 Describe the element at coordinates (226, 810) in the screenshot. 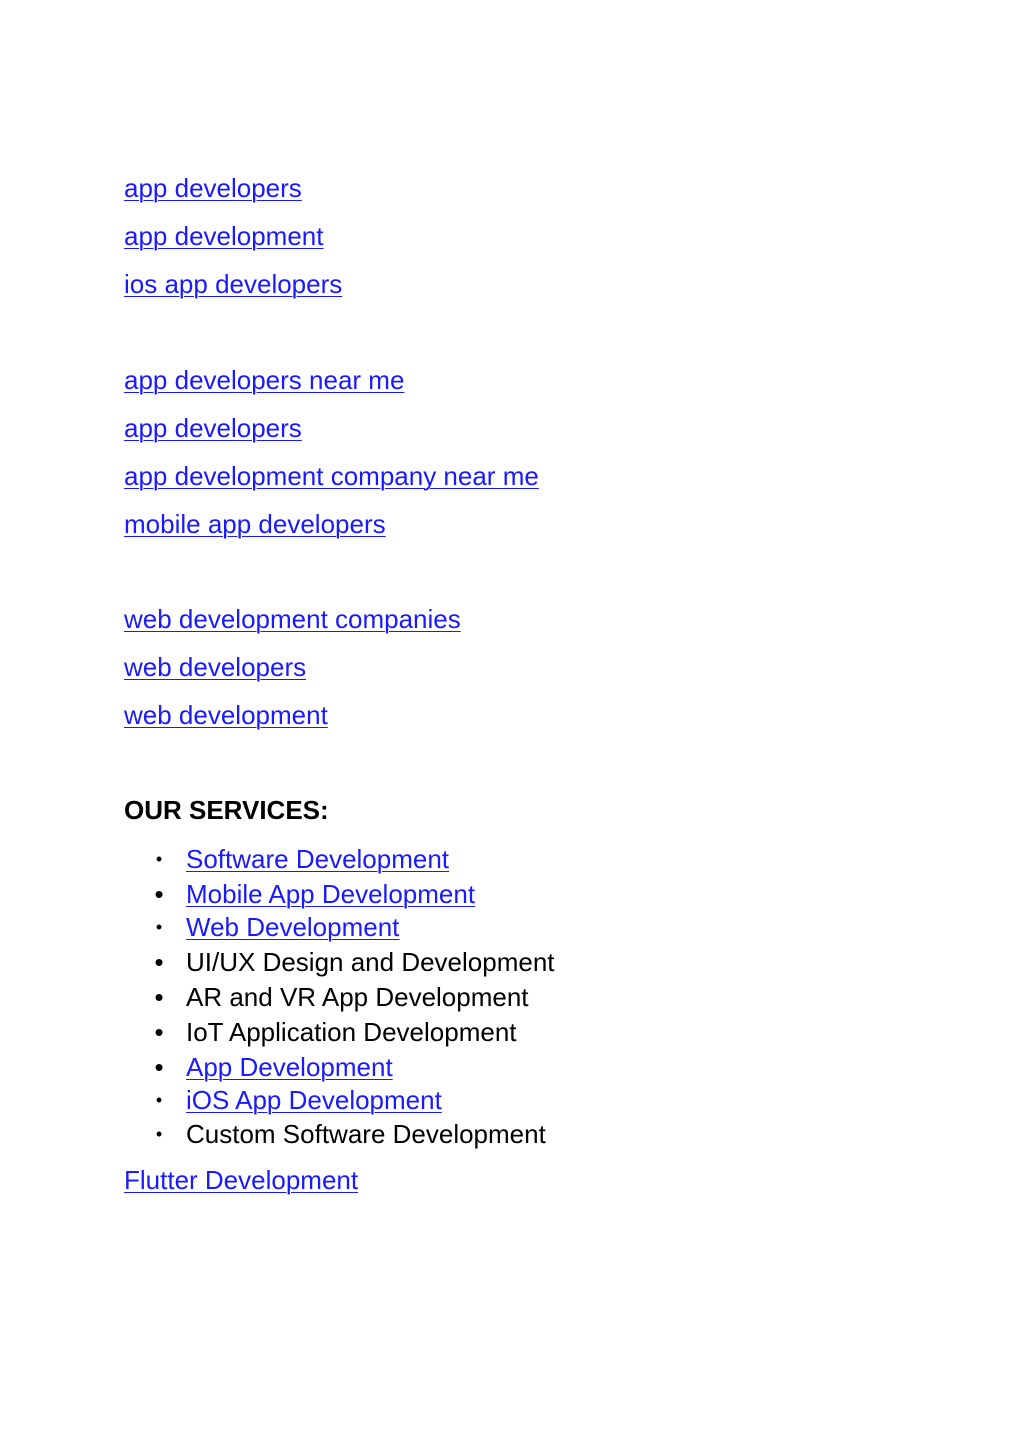

I see `services-heading: OUR SERVICES:` at that location.